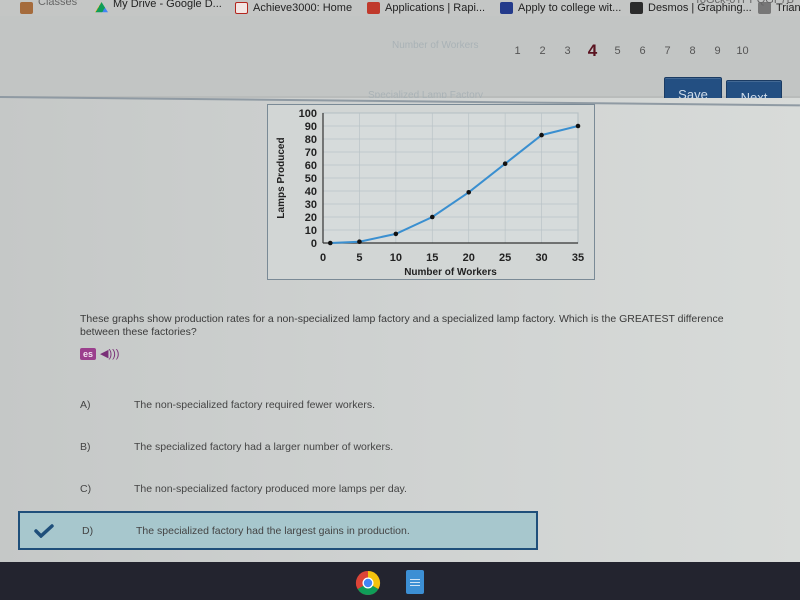 This screenshot has width=800, height=600. What do you see at coordinates (567, 53) in the screenshot?
I see `page-3: 3` at bounding box center [567, 53].